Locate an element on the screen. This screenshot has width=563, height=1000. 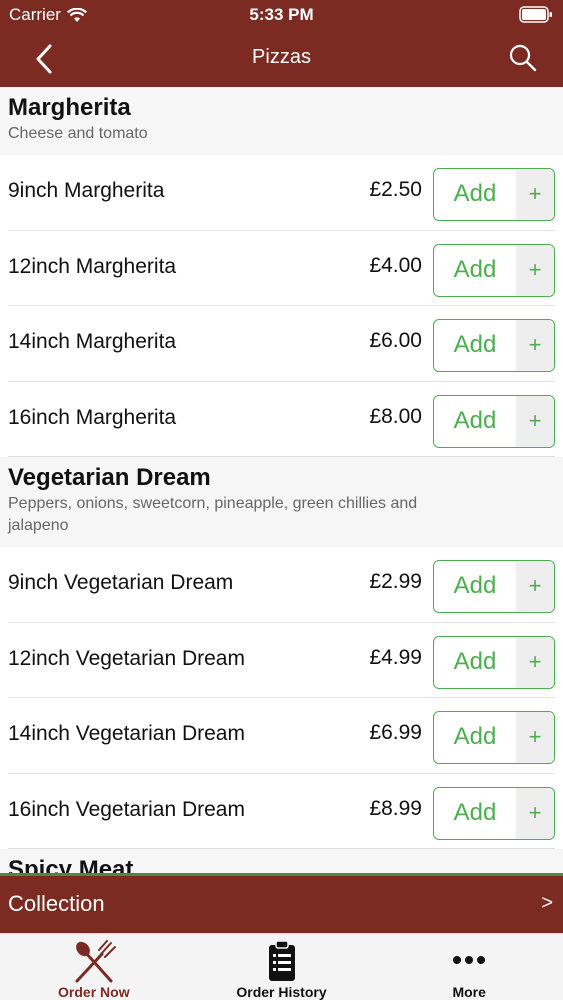
section-header: Spicy Meat is located at coordinates (281, 861).